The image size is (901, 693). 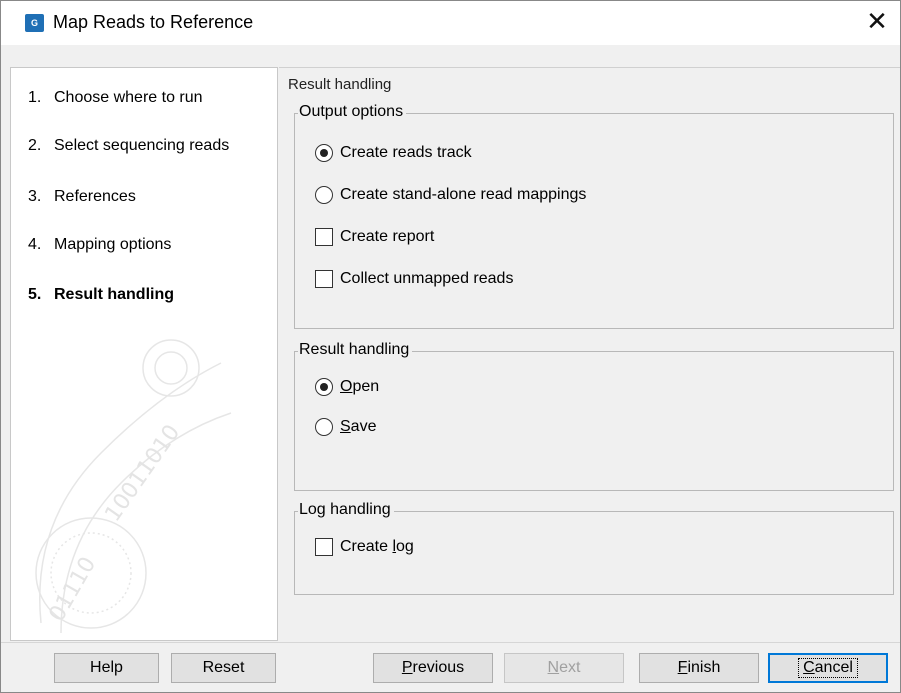 What do you see at coordinates (128, 97) in the screenshot?
I see `wizard-step-label: Choose where to run` at bounding box center [128, 97].